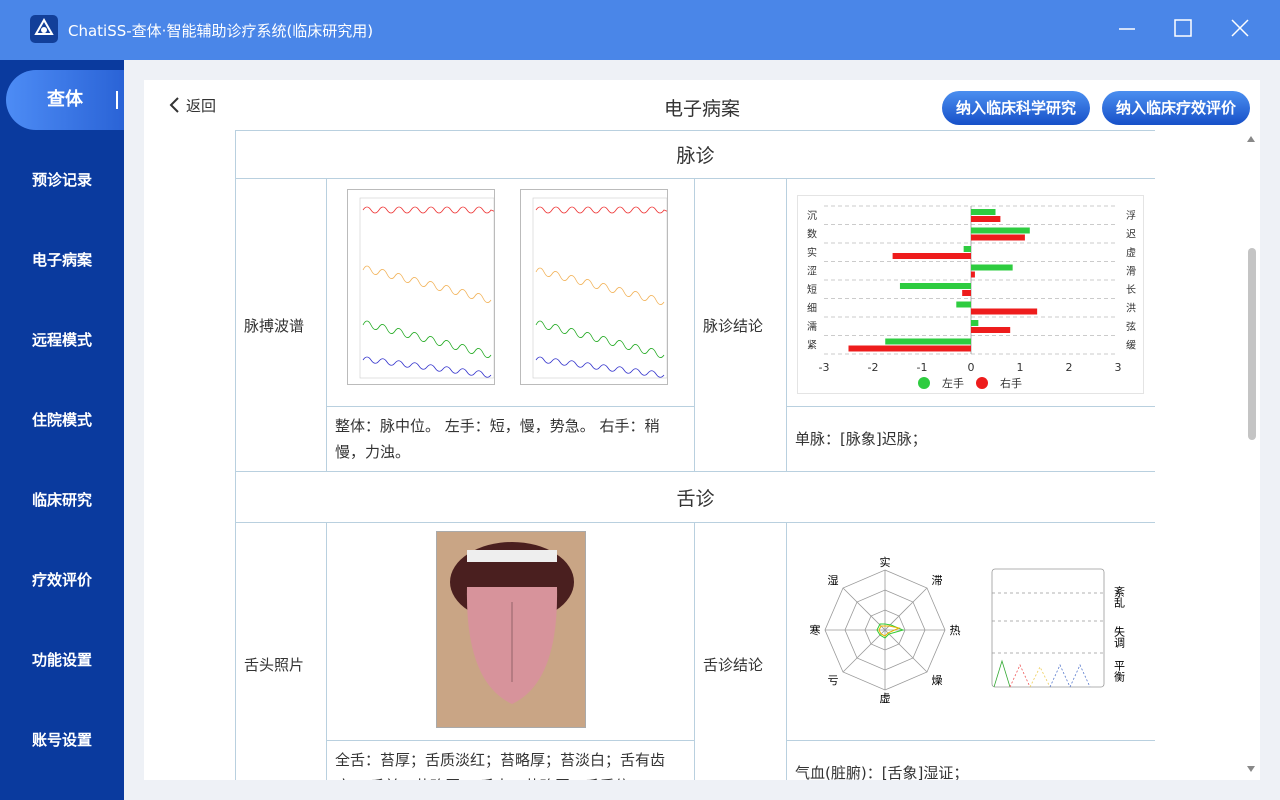 The image size is (1280, 800). Describe the element at coordinates (833, 580) in the screenshot. I see `radar-label: 湿` at that location.